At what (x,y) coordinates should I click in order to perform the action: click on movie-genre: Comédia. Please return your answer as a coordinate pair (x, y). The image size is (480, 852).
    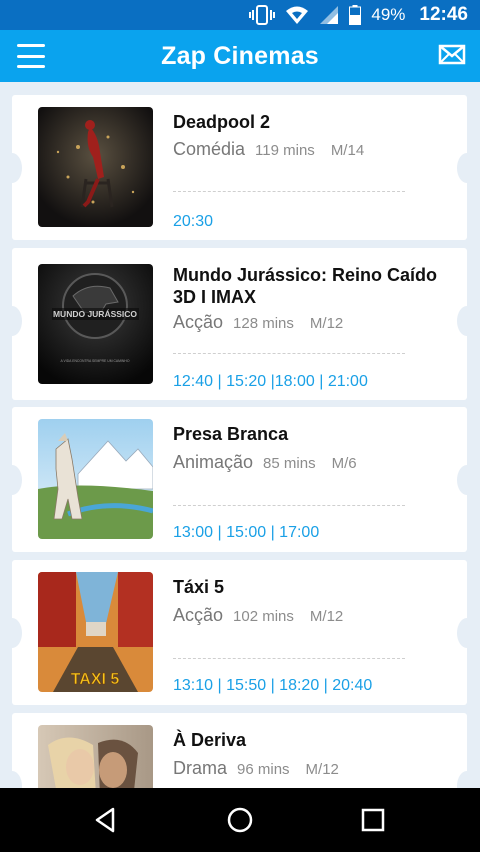
    Looking at the image, I should click on (209, 149).